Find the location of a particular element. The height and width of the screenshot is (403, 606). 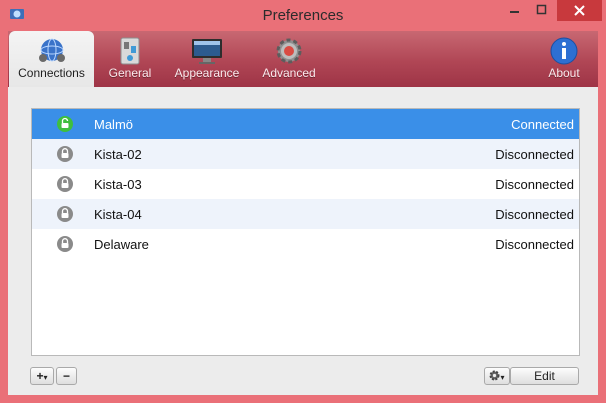

monitor-icon is located at coordinates (207, 51).